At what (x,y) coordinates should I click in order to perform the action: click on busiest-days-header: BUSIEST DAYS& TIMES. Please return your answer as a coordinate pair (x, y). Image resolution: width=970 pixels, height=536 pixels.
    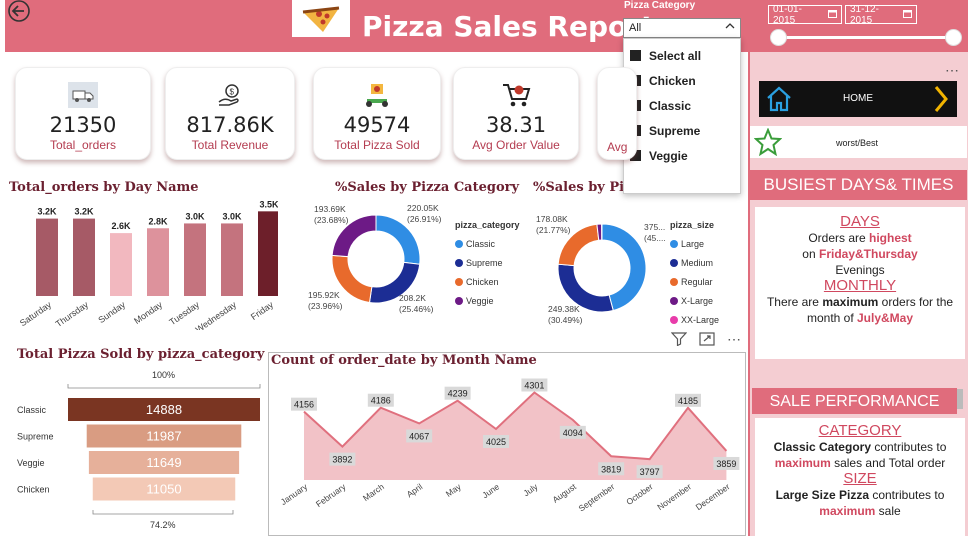
    Looking at the image, I should click on (858, 185).